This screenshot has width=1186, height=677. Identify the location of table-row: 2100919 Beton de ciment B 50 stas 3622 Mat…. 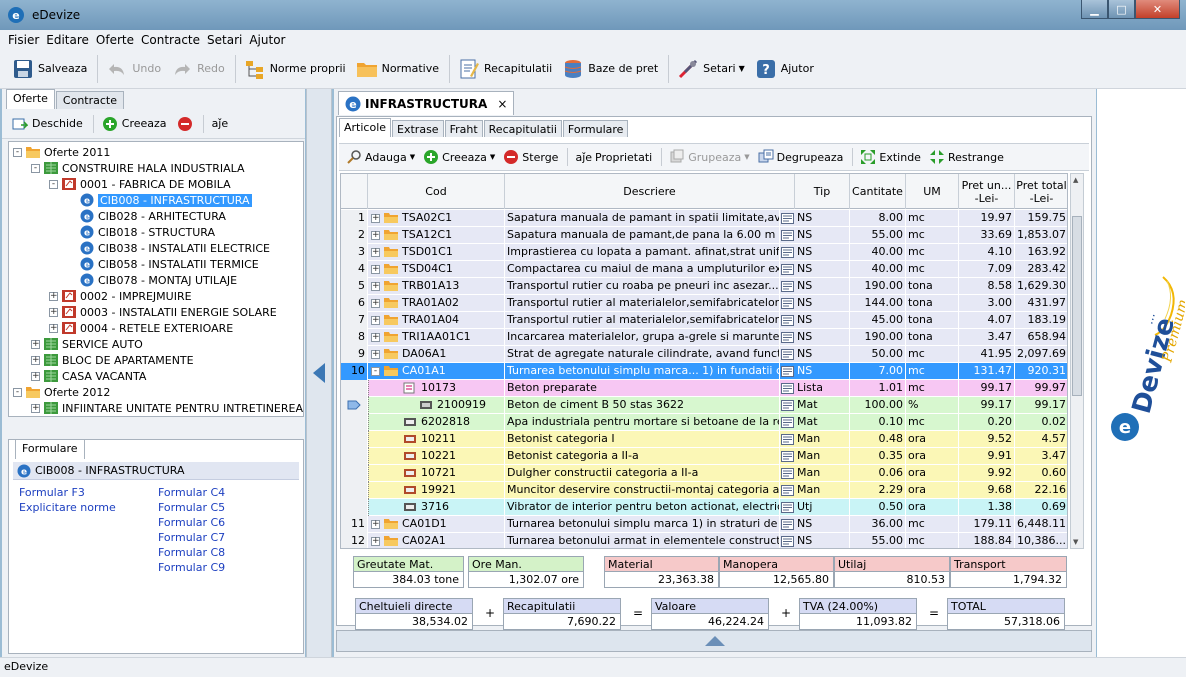
(704, 405).